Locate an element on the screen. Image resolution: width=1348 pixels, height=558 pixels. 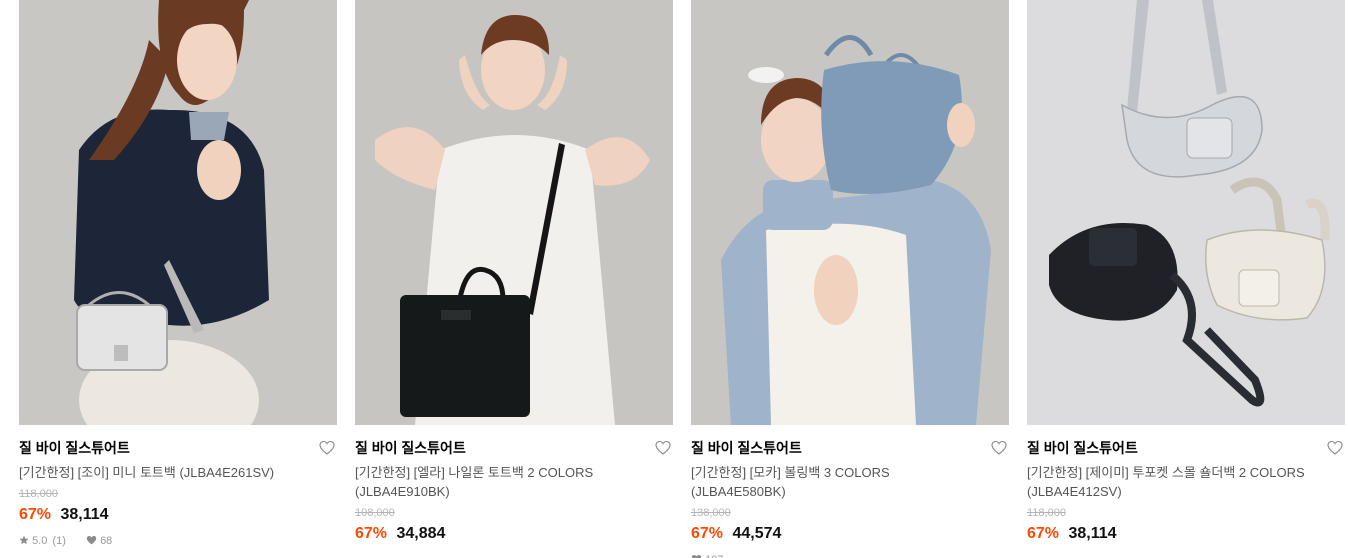
product-name: [기간한정] [조이] 미니 토트백 (JLBA4E261SV) is located at coordinates (164, 472).